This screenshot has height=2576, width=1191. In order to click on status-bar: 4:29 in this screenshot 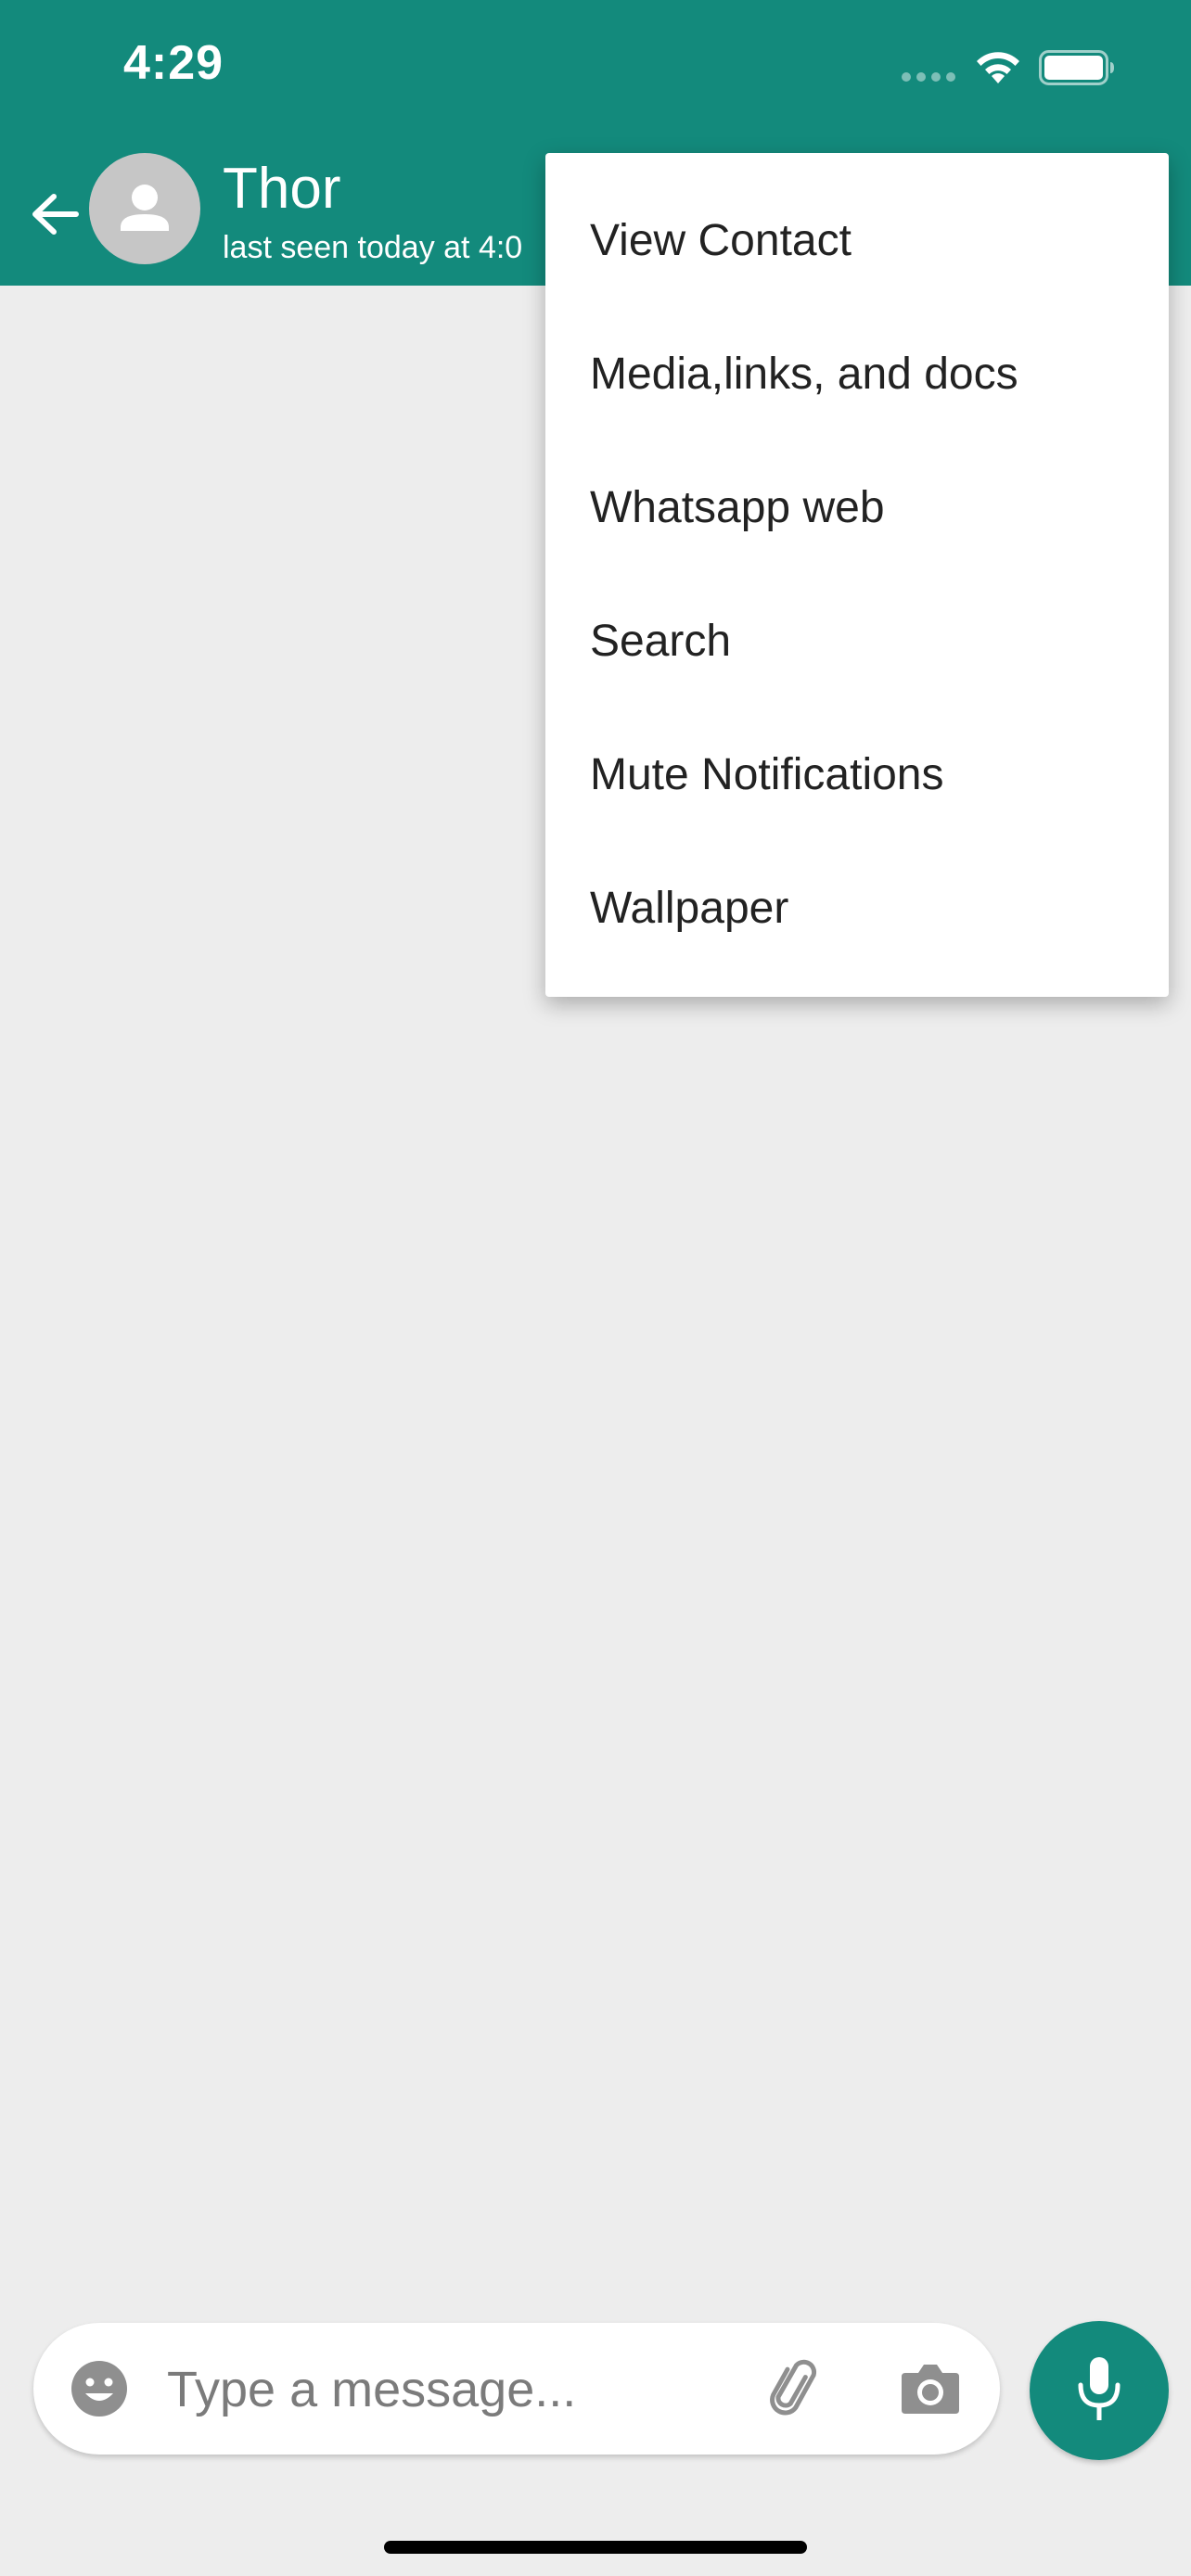, I will do `click(595, 74)`.